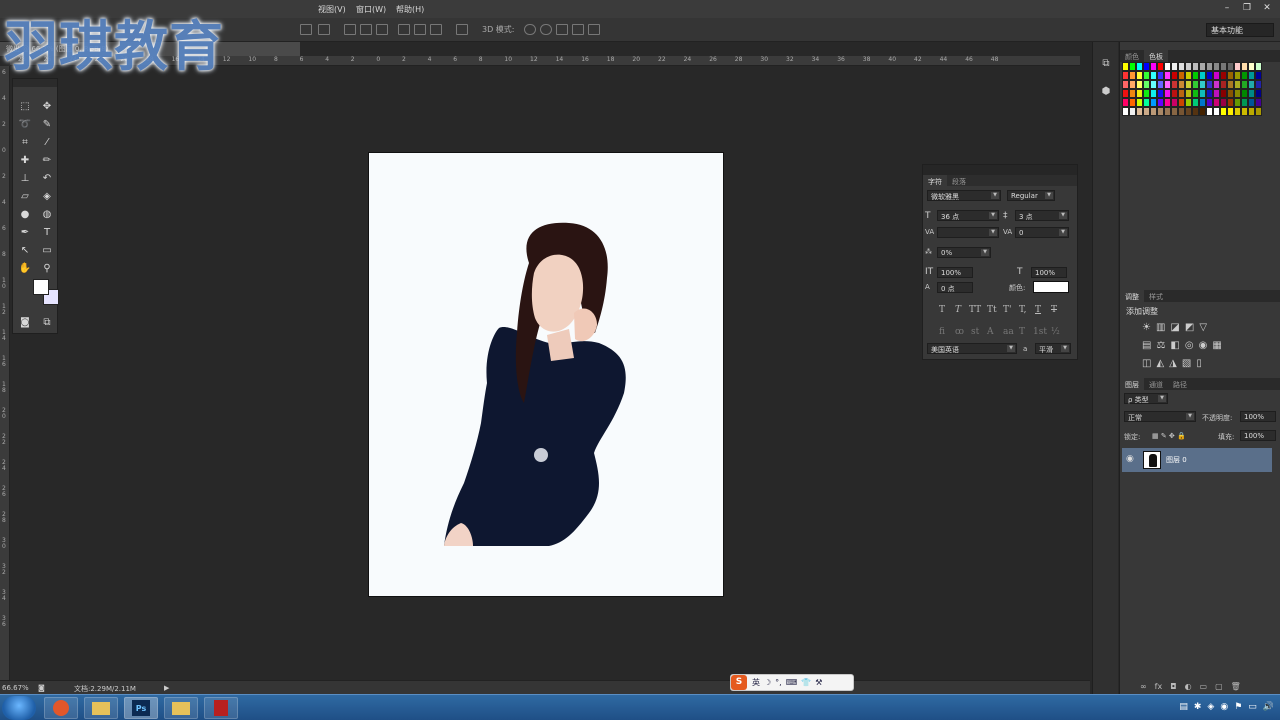  I want to click on superscript-button: T', so click(1007, 310).